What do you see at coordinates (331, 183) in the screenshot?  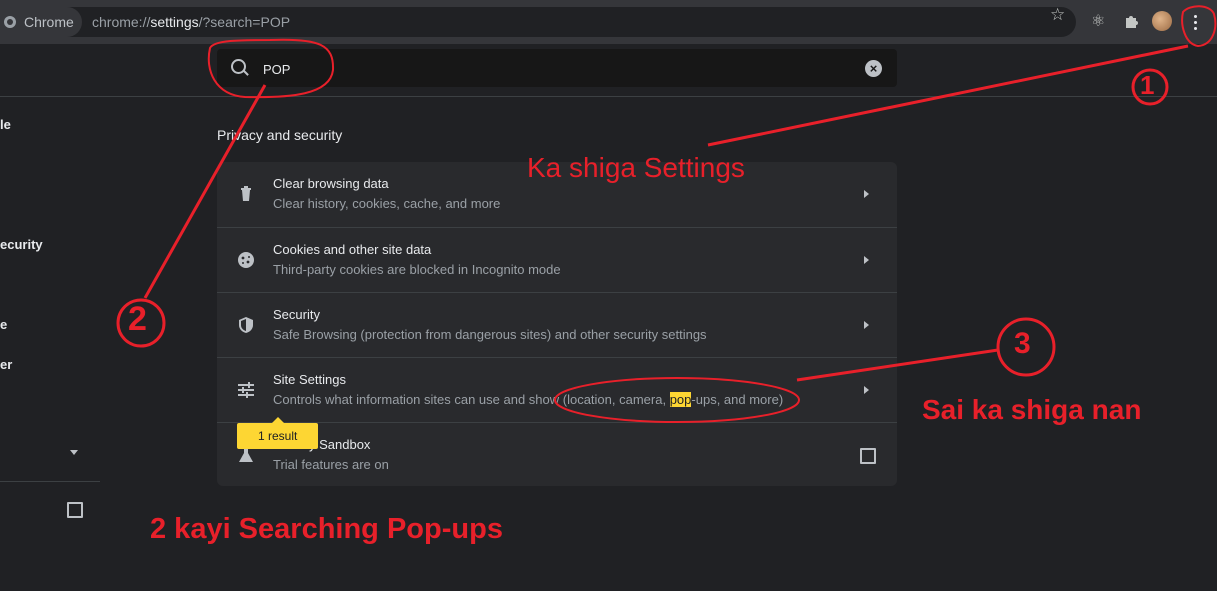 I see `row-title: Clear browsing data` at bounding box center [331, 183].